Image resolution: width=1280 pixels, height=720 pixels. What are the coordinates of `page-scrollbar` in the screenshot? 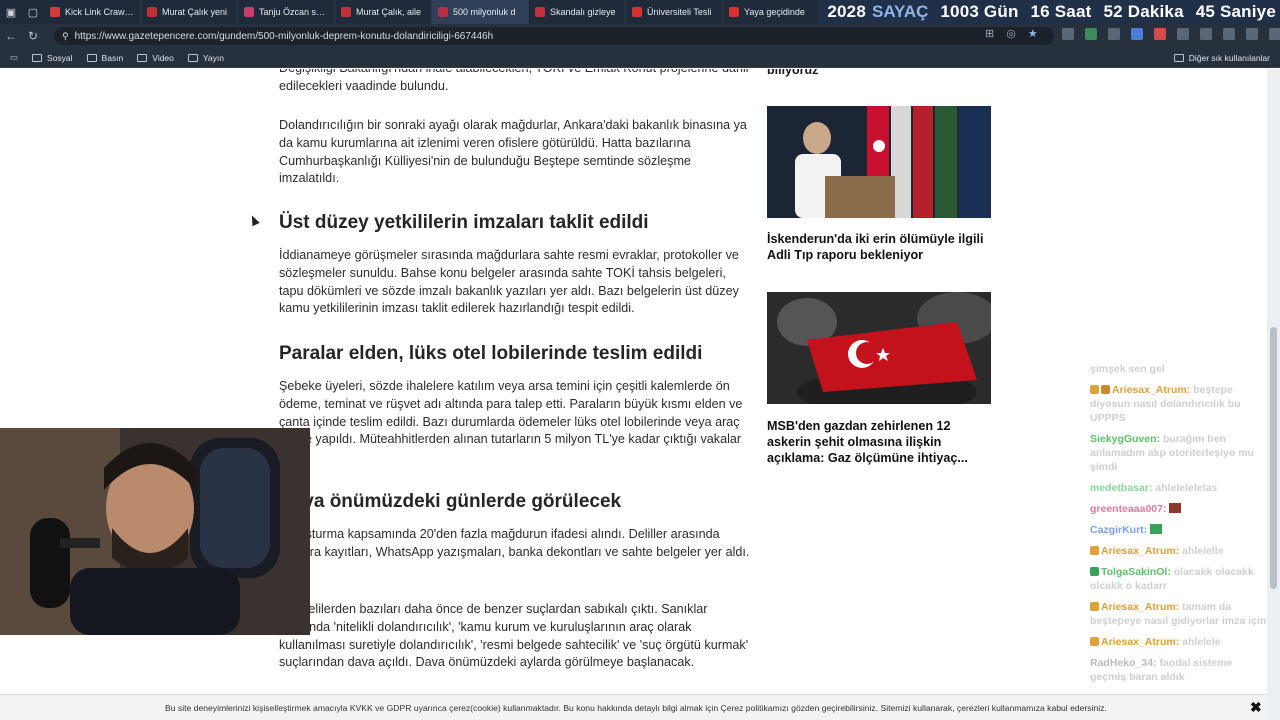 It's located at (1273, 394).